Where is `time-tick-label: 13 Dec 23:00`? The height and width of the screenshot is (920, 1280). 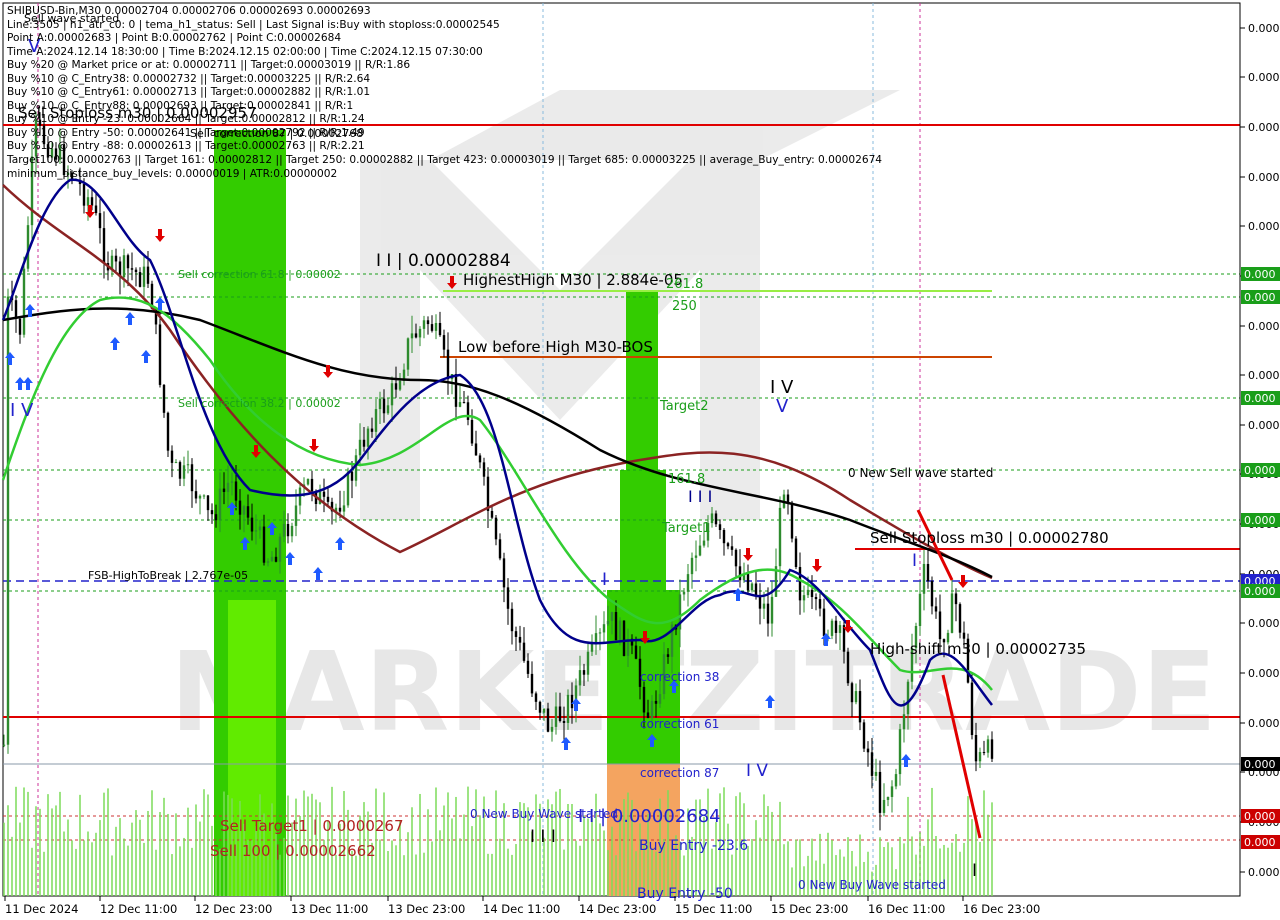
time-tick-label: 13 Dec 23:00 is located at coordinates (426, 909).